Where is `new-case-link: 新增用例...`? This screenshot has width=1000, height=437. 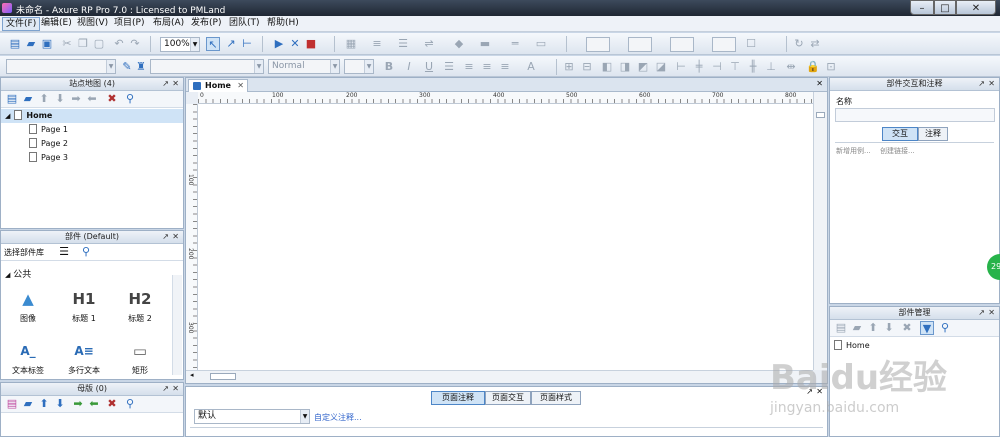 new-case-link: 新增用例... is located at coordinates (853, 151).